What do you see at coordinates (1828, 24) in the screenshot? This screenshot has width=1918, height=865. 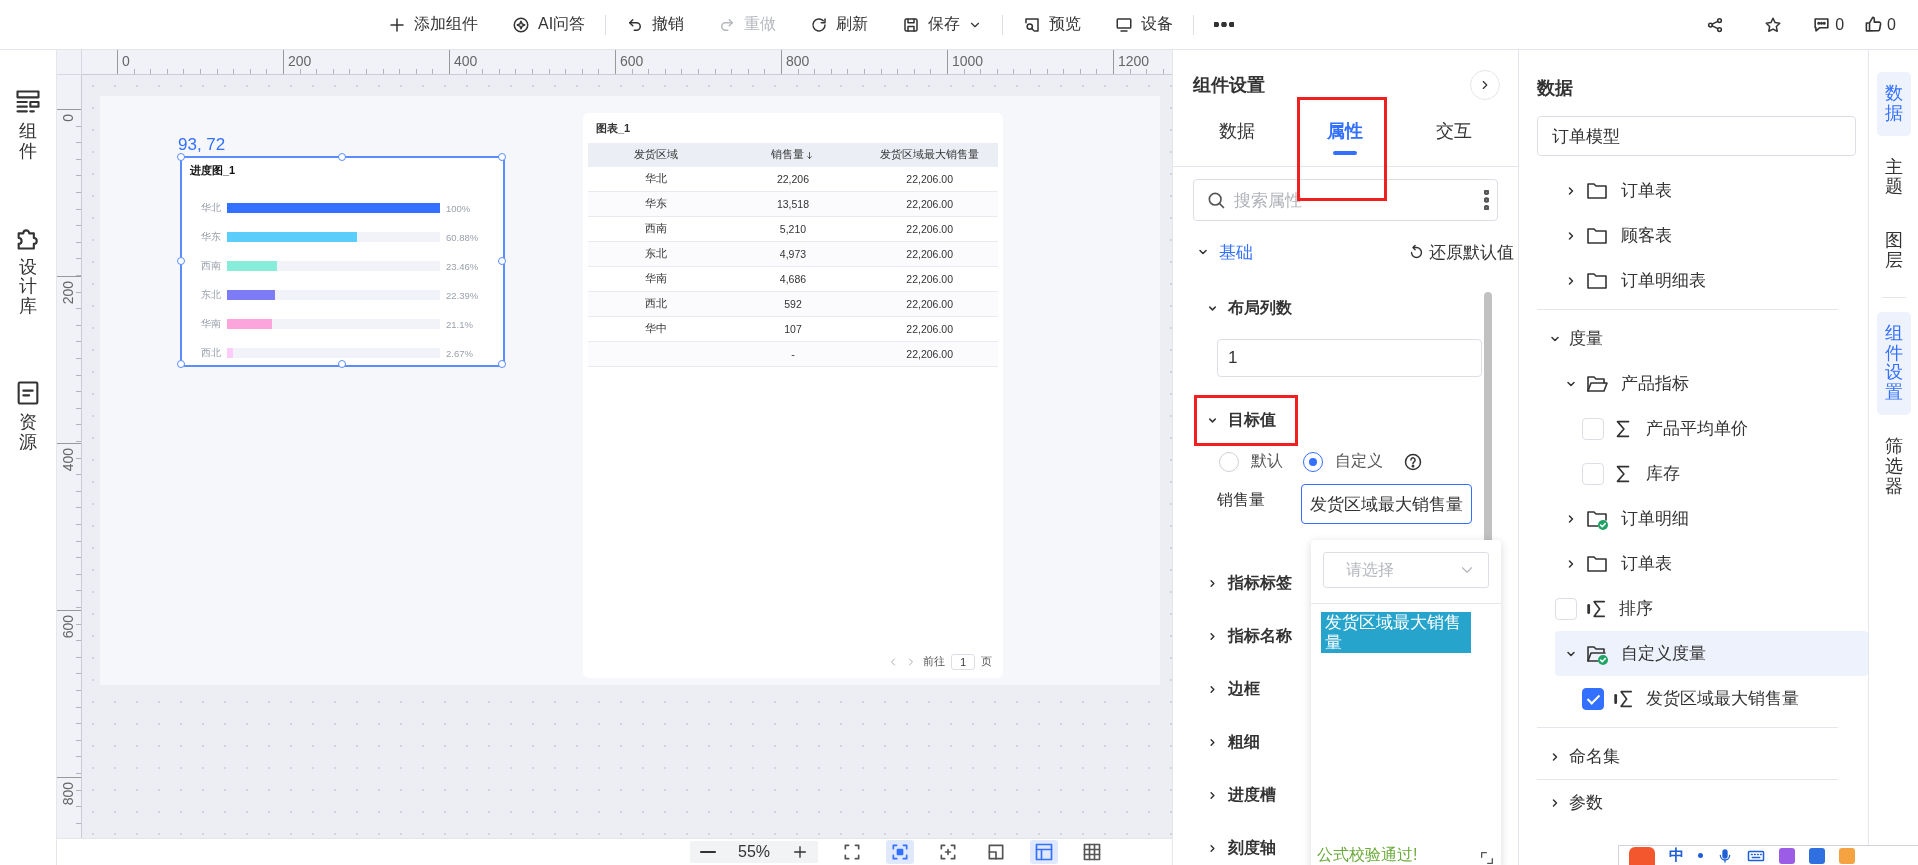 I see `comment-button: 0` at bounding box center [1828, 24].